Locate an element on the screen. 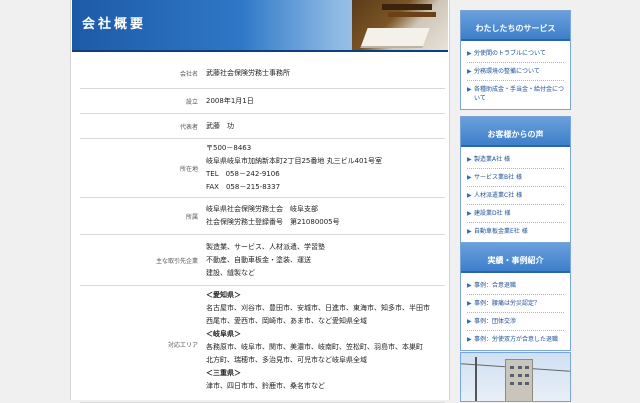 This screenshot has width=640, height=403. sidebar-link-label: 事例：合意退職 is located at coordinates (495, 285).